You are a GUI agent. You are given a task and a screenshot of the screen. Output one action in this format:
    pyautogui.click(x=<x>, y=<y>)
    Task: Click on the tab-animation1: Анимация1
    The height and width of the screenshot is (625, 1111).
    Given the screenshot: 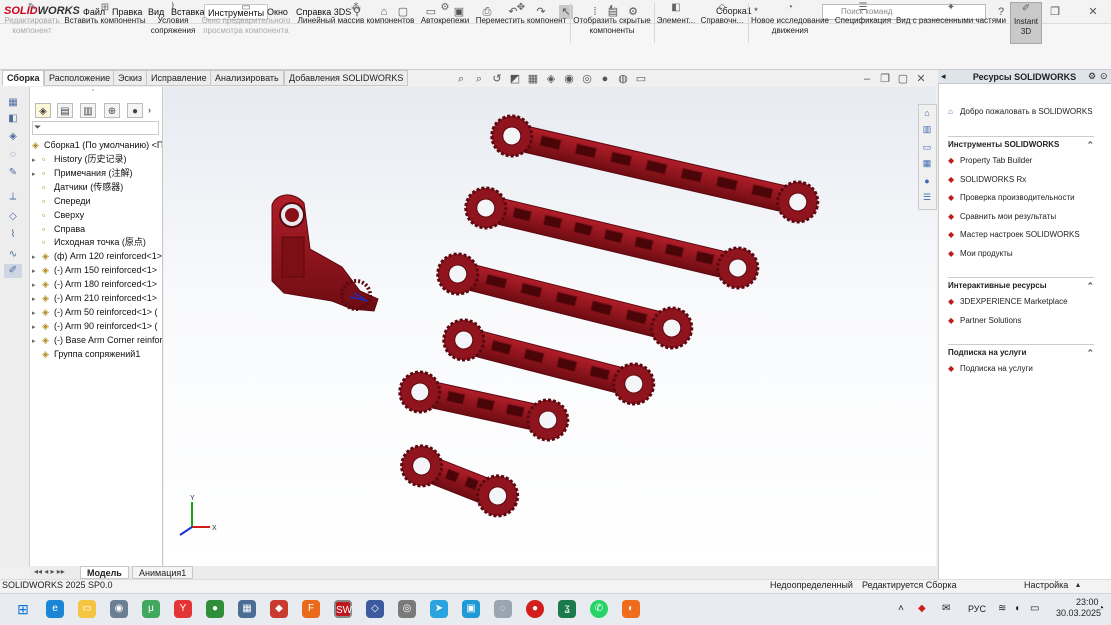 What is the action you would take?
    pyautogui.click(x=163, y=572)
    